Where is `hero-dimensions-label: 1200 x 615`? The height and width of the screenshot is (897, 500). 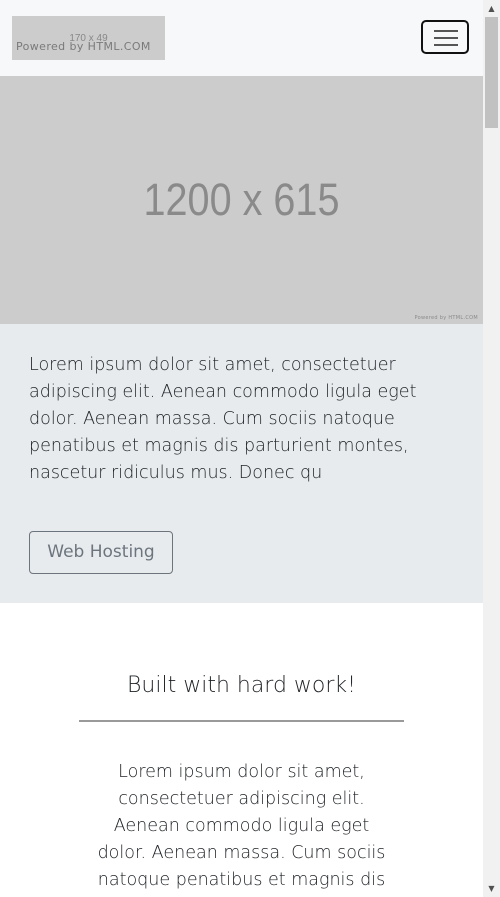 hero-dimensions-label: 1200 x 615 is located at coordinates (241, 199).